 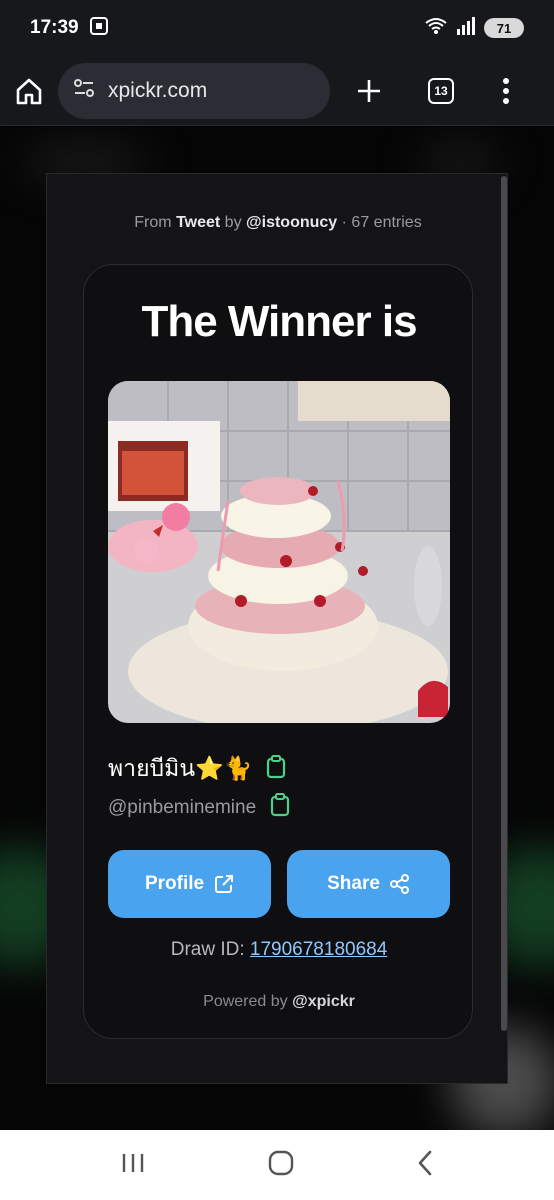 I want to click on external-link-icon, so click(x=224, y=884).